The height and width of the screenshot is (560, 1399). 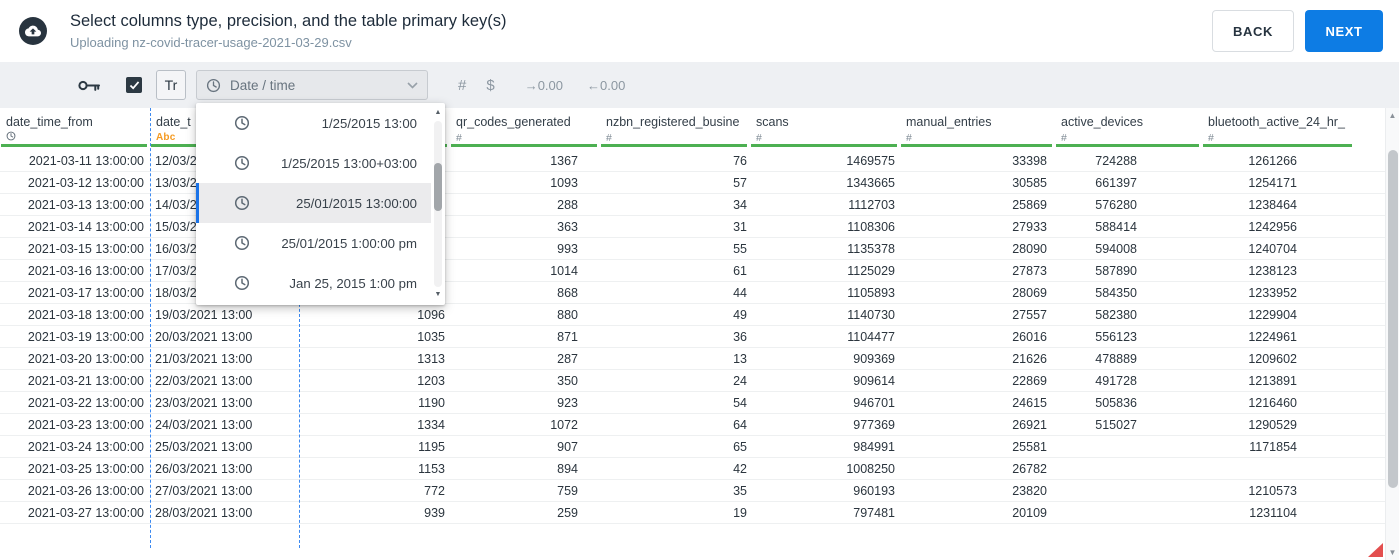 I want to click on cell: 22869, so click(x=1029, y=380).